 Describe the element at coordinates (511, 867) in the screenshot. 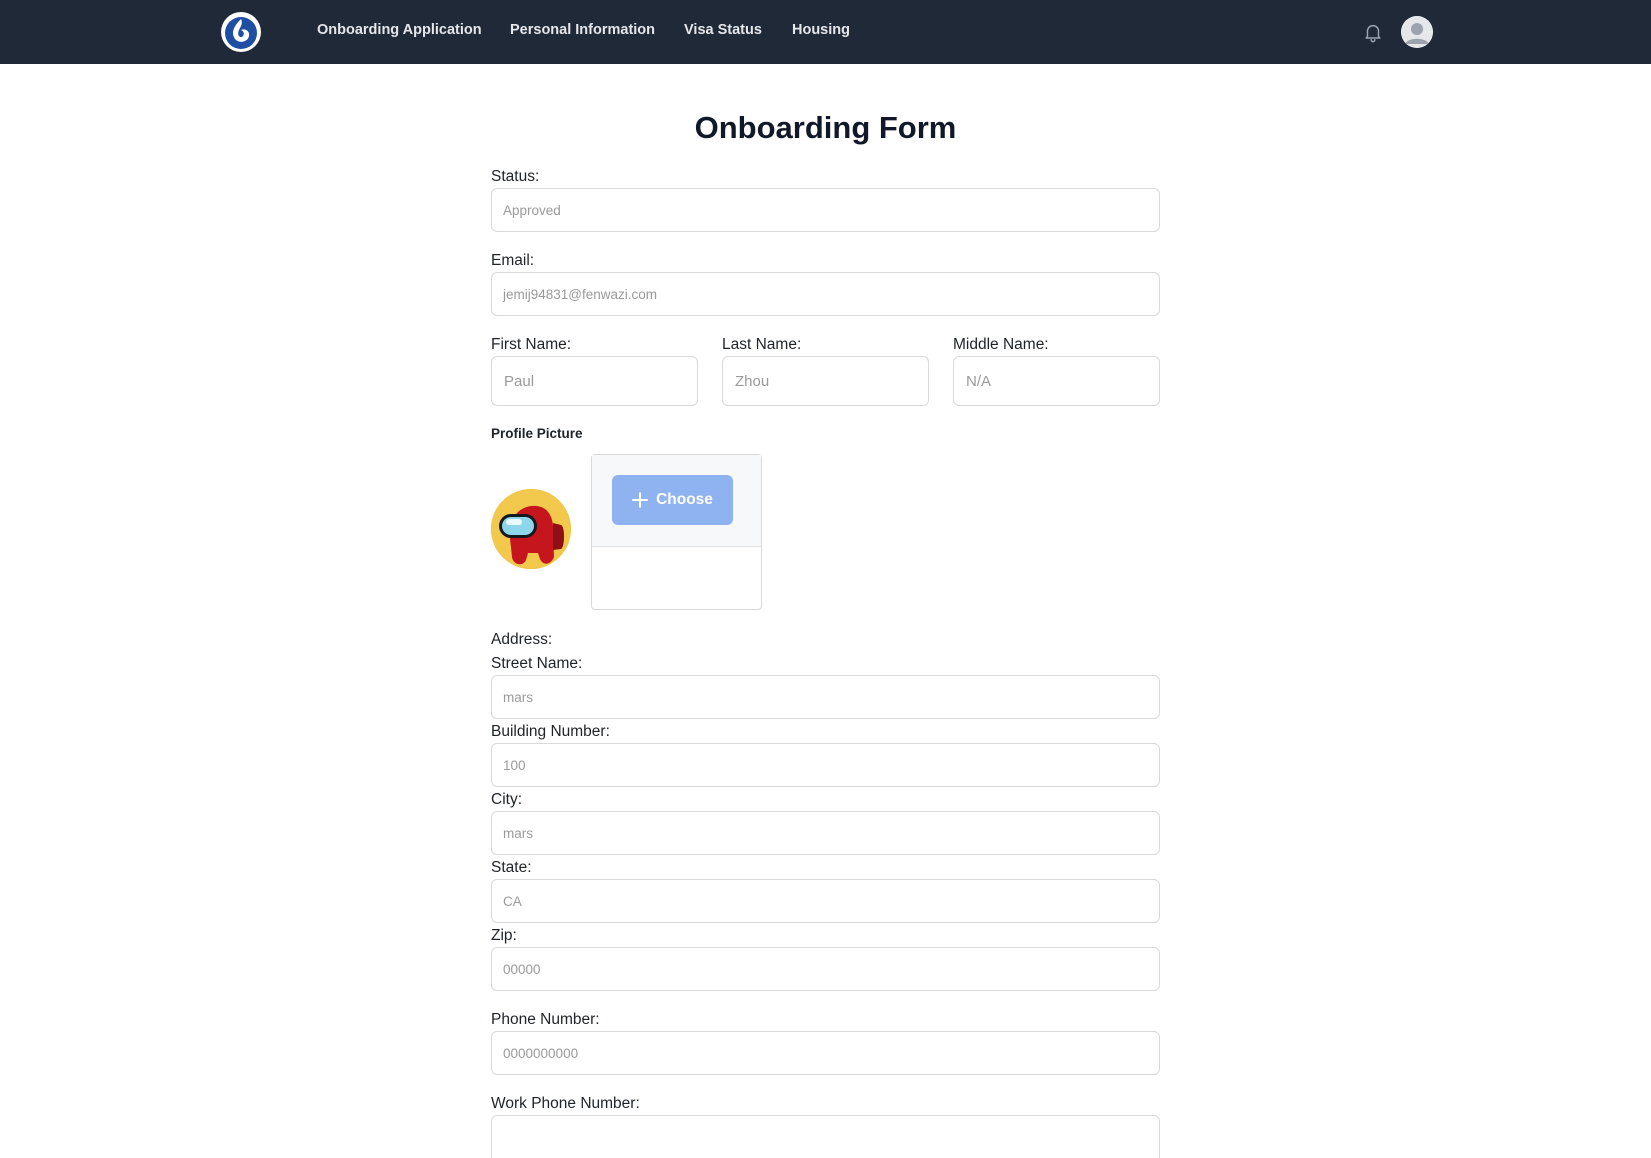

I see `state-label: State:` at that location.